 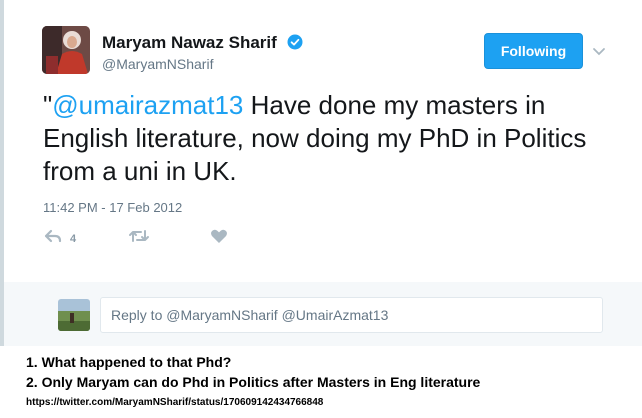 I want to click on reply-count: 4, so click(x=73, y=238).